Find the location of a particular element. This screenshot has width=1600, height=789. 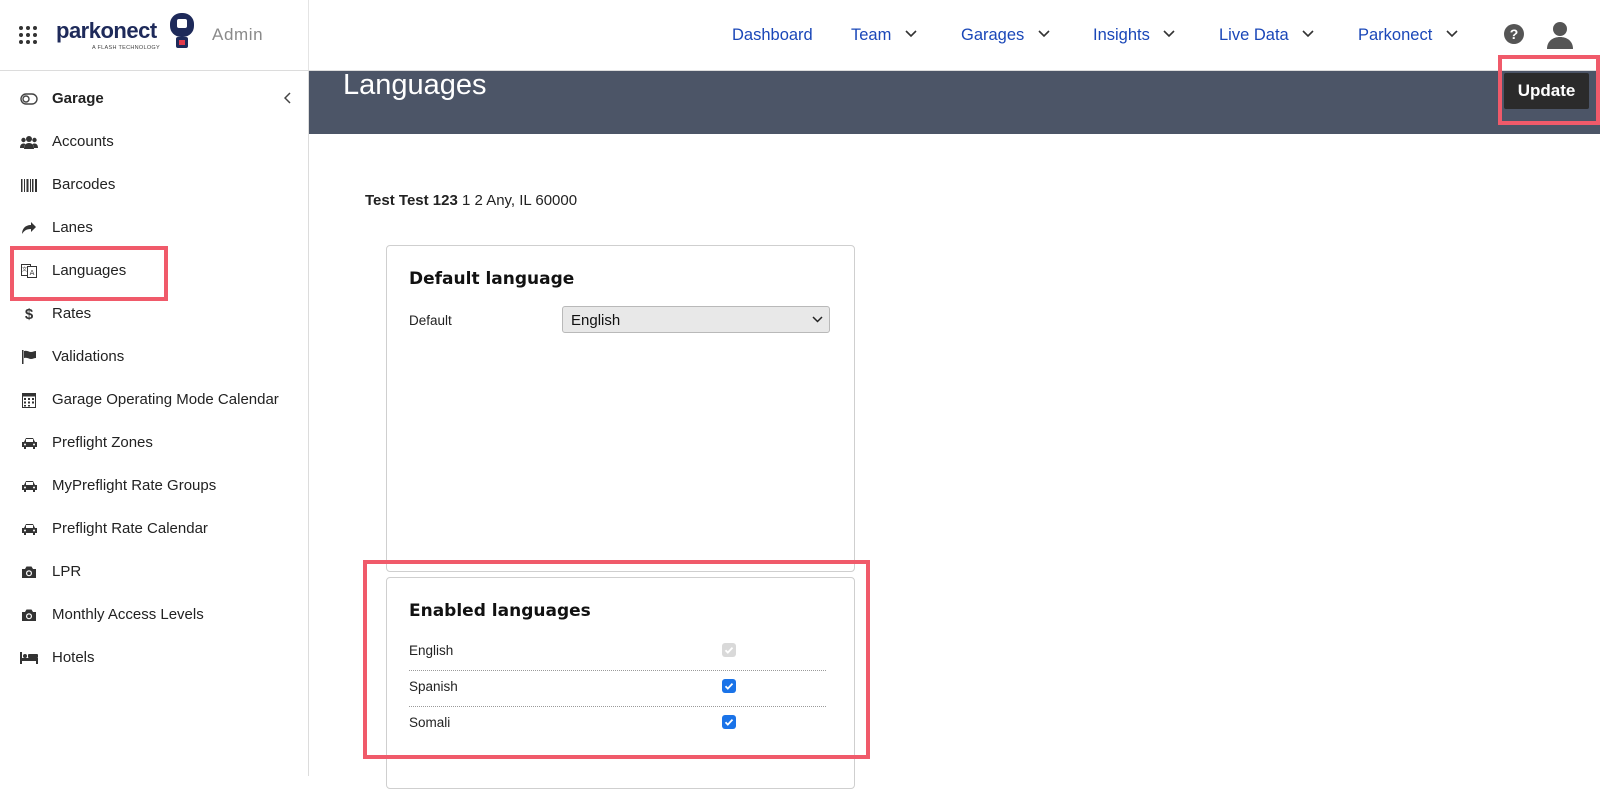

sidebar-item-barcodes: Barcodes is located at coordinates (154, 185).